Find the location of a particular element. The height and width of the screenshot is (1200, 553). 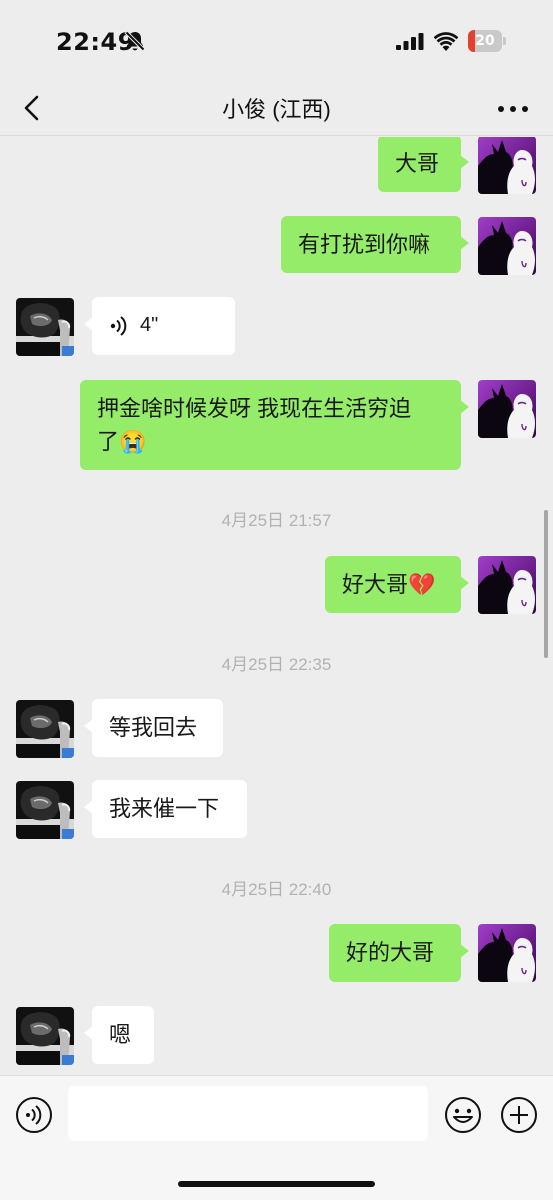

message-bubble: 好大哥💔 is located at coordinates (397, 584).